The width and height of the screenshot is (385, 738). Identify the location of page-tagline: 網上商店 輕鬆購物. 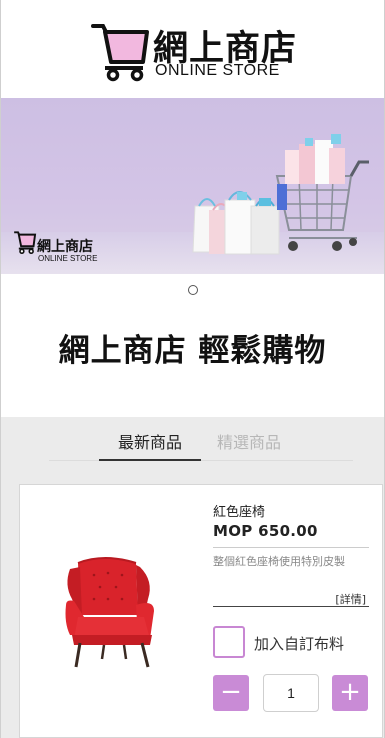
(192, 351).